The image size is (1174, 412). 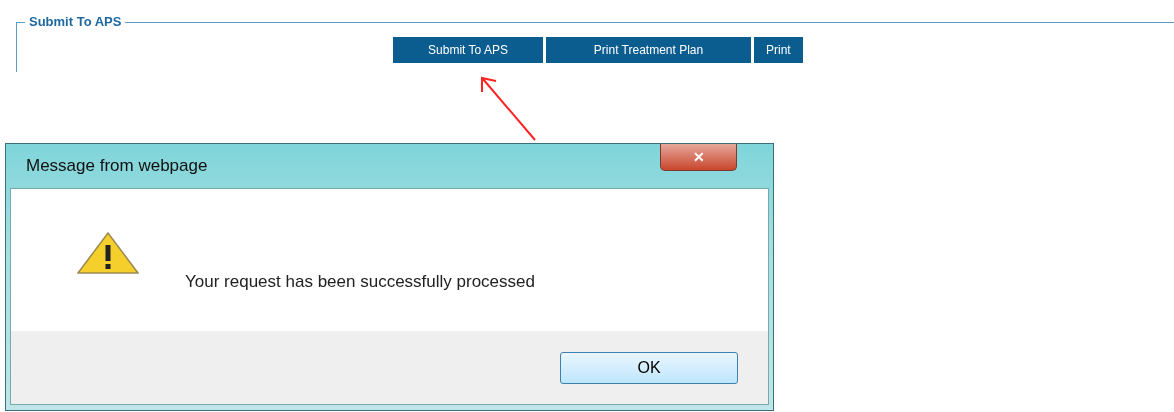 I want to click on toolbar-button: Print, so click(x=778, y=50).